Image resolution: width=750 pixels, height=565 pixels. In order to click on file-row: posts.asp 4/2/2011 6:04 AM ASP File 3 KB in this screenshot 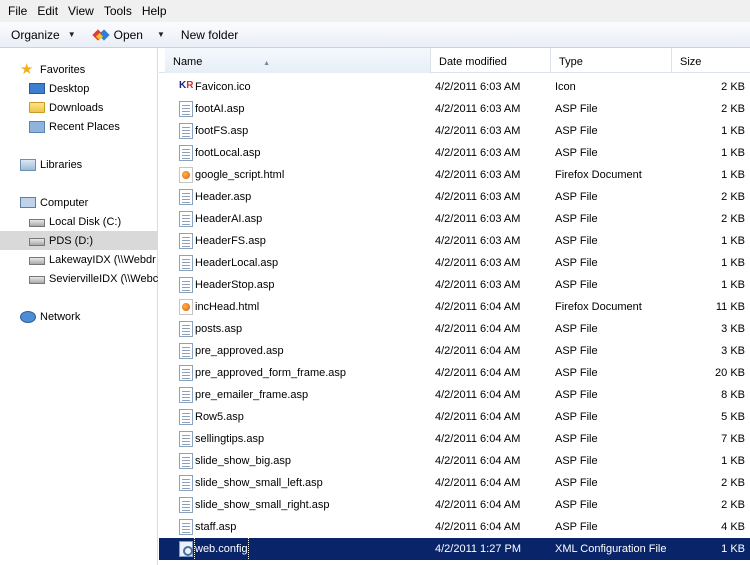, I will do `click(454, 329)`.